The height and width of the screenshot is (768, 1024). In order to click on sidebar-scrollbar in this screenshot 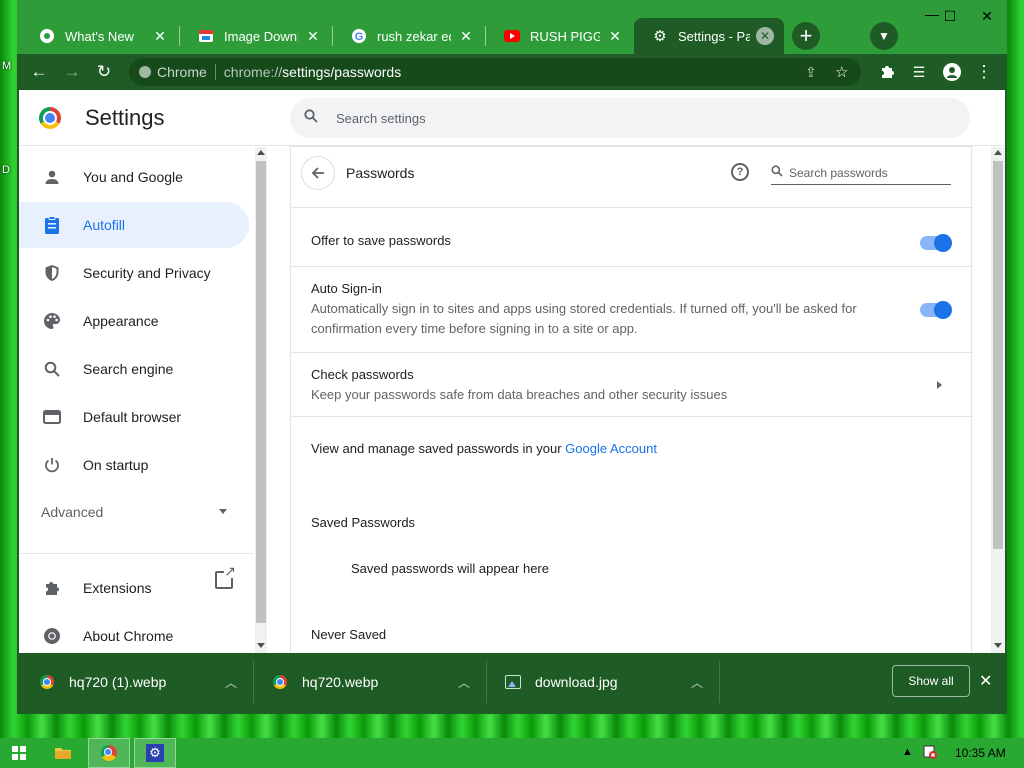, I will do `click(261, 400)`.